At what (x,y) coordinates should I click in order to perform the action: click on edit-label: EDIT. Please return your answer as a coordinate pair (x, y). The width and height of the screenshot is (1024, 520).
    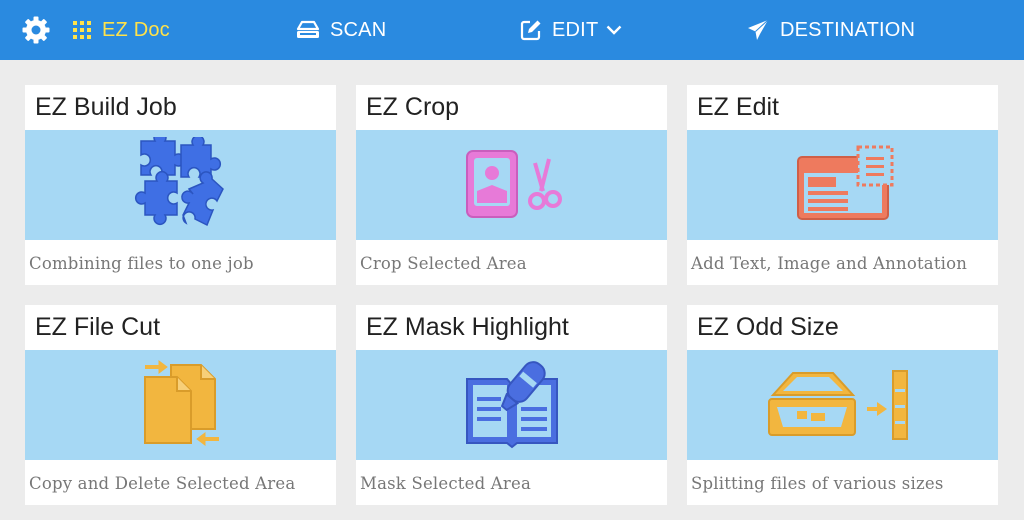
    Looking at the image, I should click on (575, 29).